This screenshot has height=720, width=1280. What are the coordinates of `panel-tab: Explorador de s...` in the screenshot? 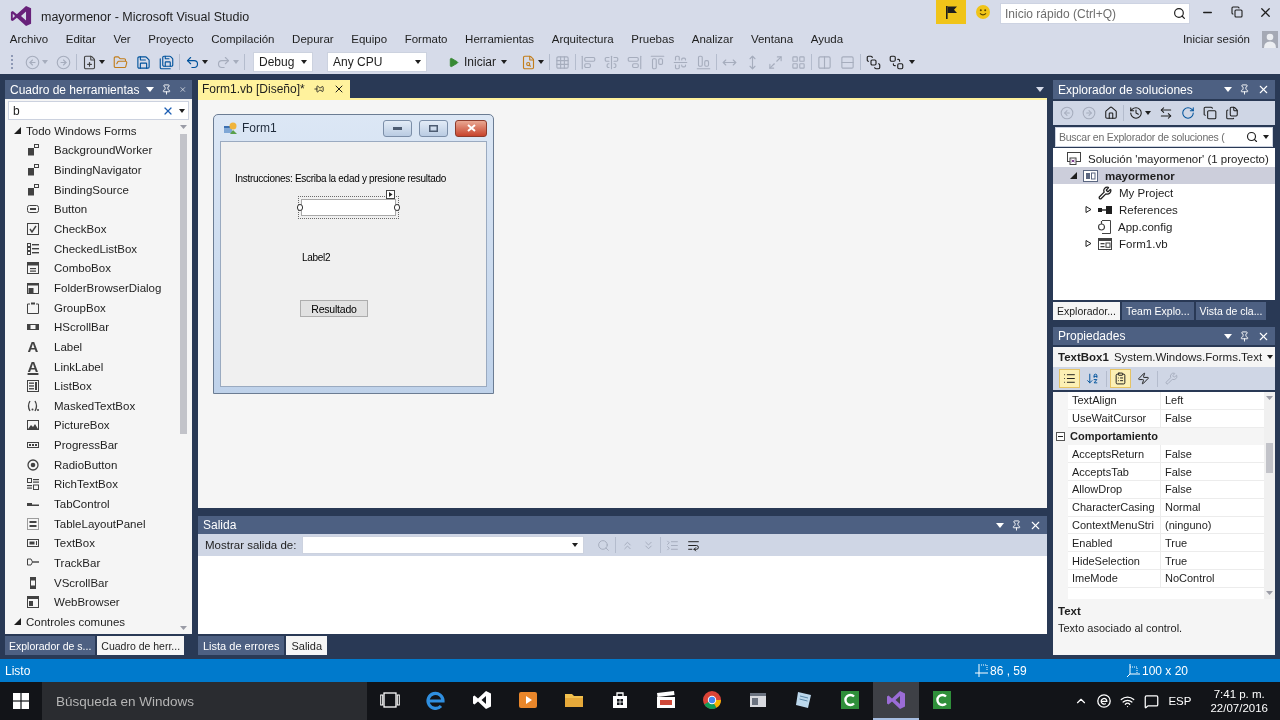 It's located at (50, 645).